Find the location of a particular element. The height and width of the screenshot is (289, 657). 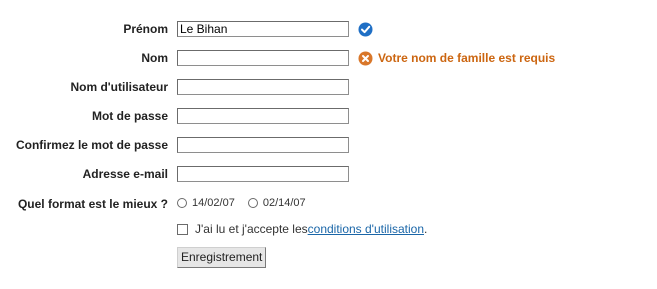

x-circle-icon is located at coordinates (365, 58).